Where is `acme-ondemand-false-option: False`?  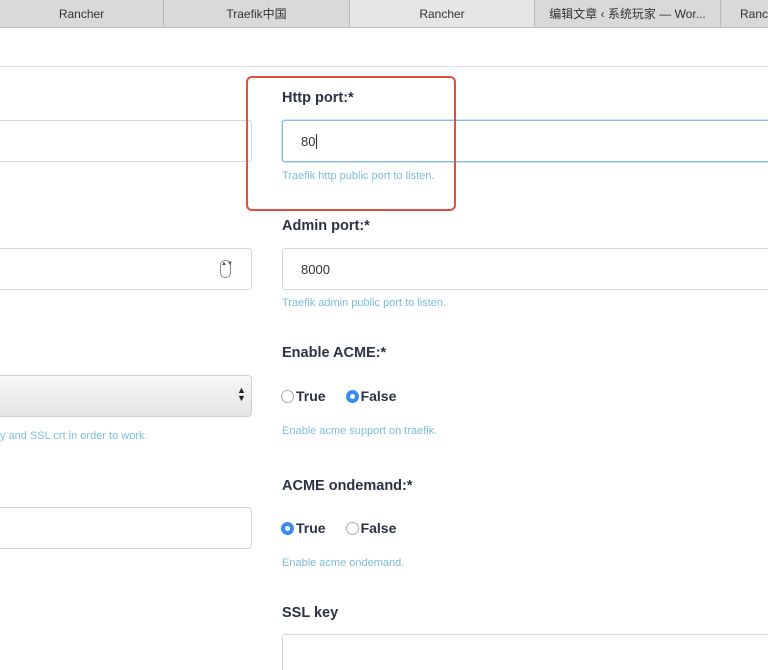
acme-ondemand-false-option: False is located at coordinates (370, 528).